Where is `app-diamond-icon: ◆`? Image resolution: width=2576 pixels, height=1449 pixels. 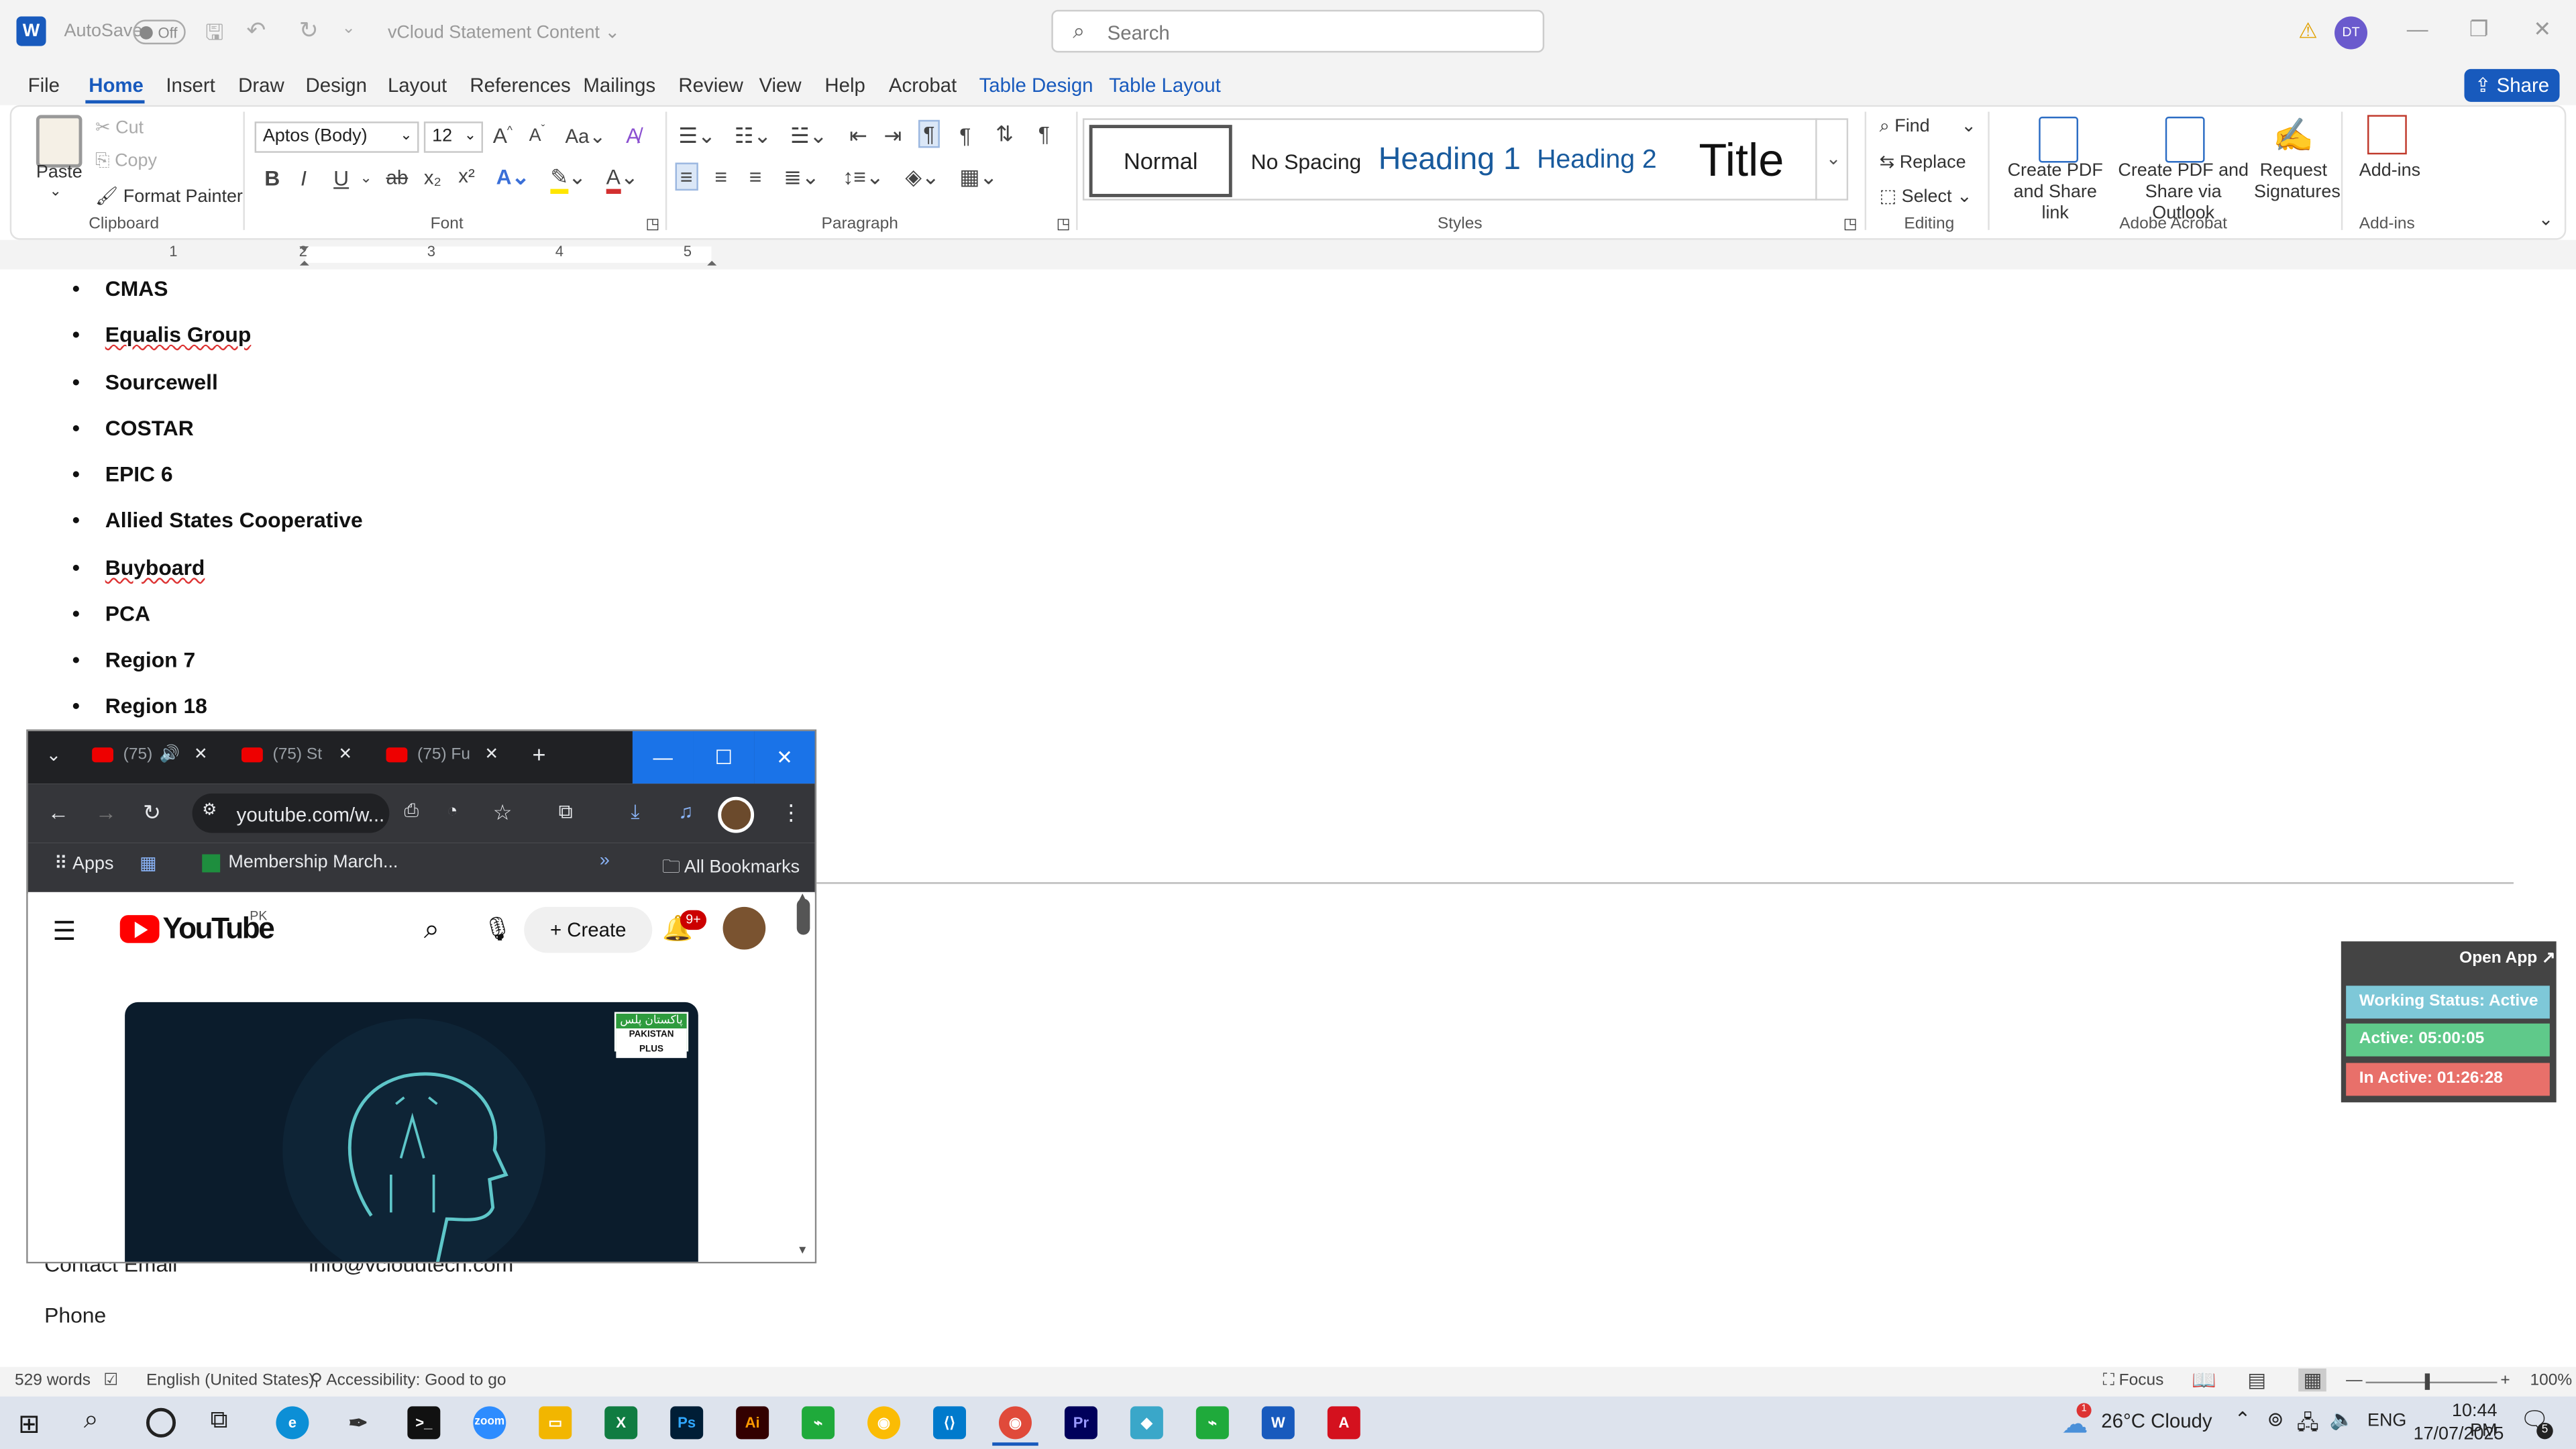
app-diamond-icon: ◆ is located at coordinates (1146, 1423).